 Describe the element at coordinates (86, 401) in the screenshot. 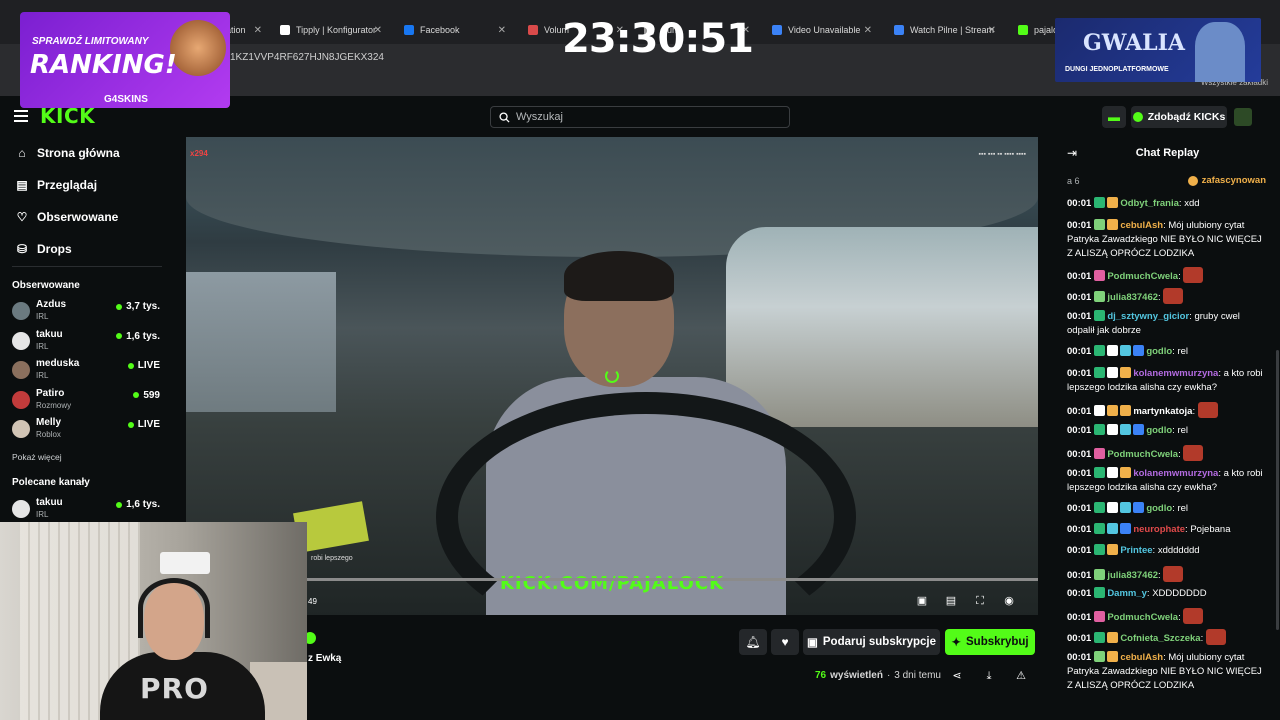

I see `channel-item: Patiro Rozmowy 599` at that location.